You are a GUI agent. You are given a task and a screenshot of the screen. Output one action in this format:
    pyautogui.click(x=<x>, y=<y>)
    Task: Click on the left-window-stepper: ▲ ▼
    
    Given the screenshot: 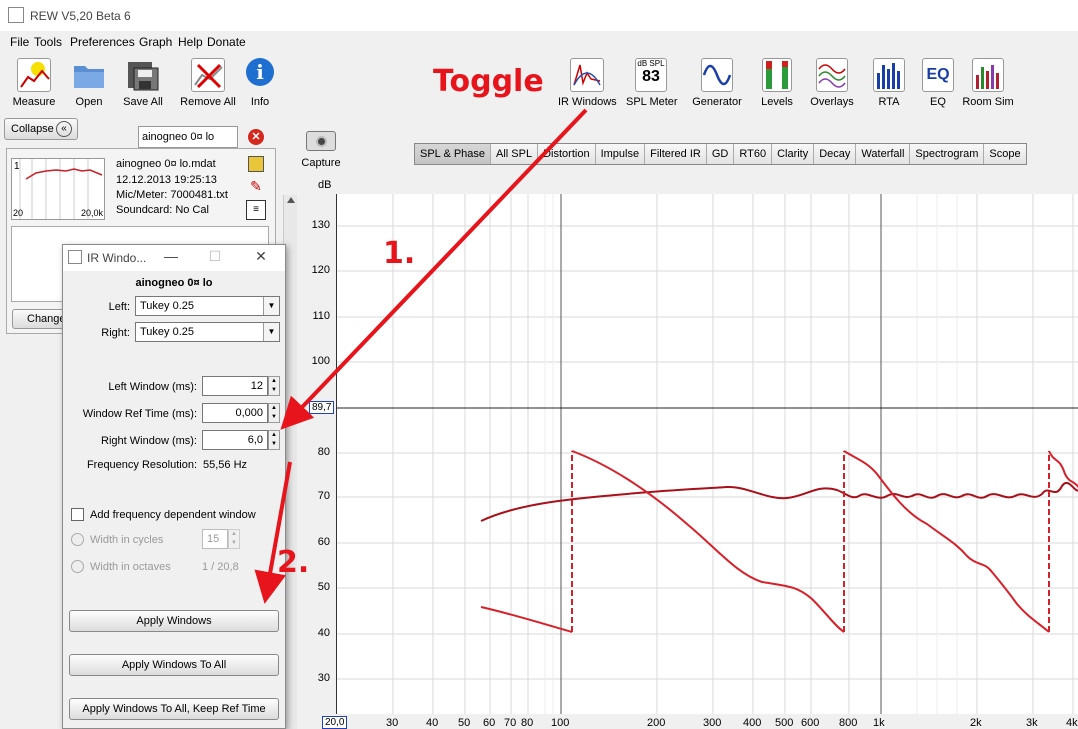 What is the action you would take?
    pyautogui.click(x=274, y=386)
    